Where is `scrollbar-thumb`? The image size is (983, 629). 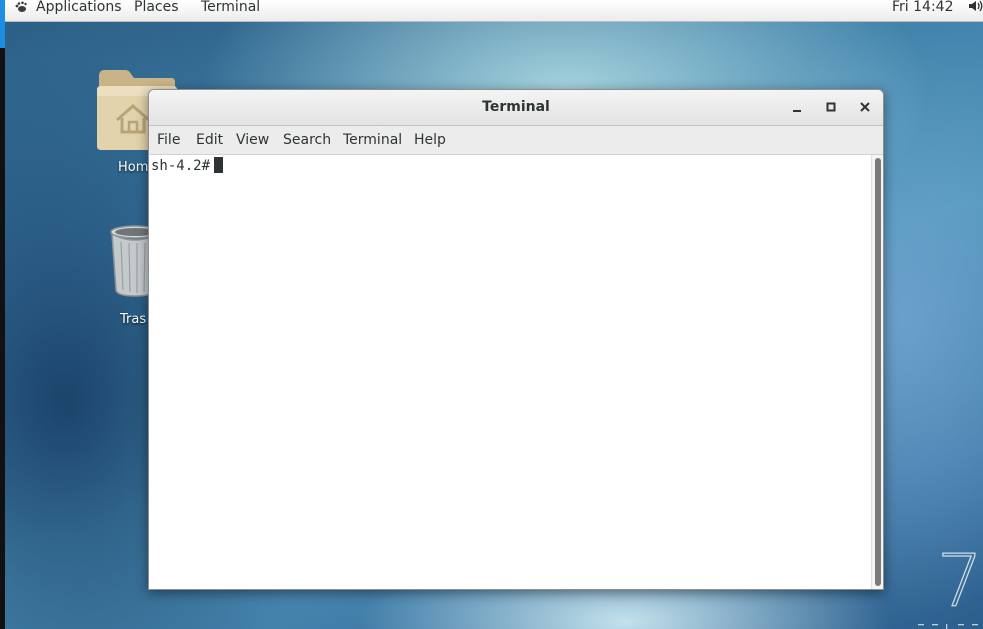
scrollbar-thumb is located at coordinates (878, 372).